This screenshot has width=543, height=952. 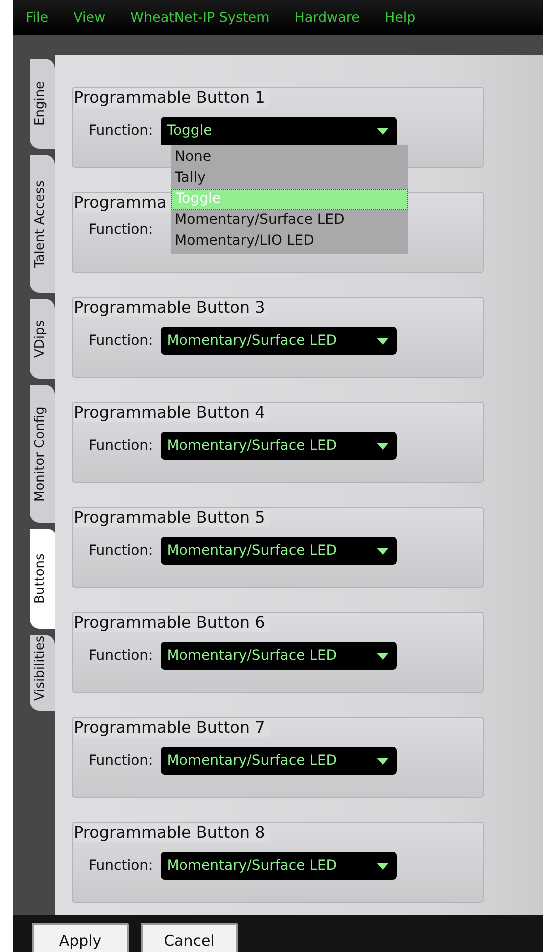 What do you see at coordinates (42, 104) in the screenshot?
I see `side-tab: Engine` at bounding box center [42, 104].